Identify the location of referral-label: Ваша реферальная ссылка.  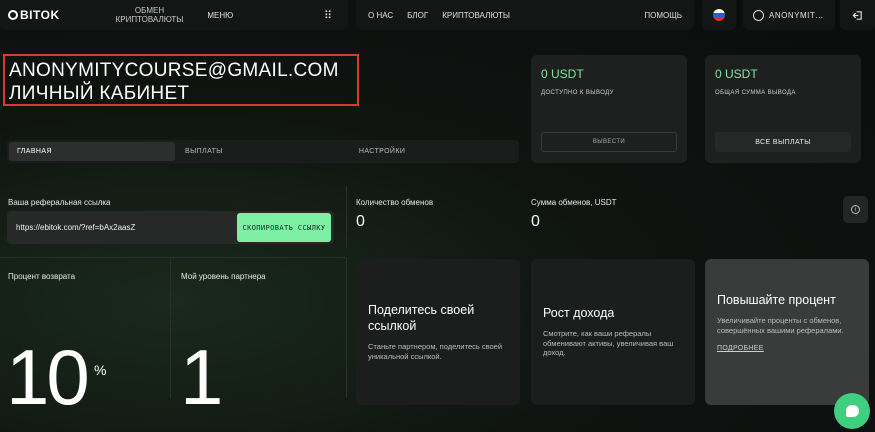
(59, 202).